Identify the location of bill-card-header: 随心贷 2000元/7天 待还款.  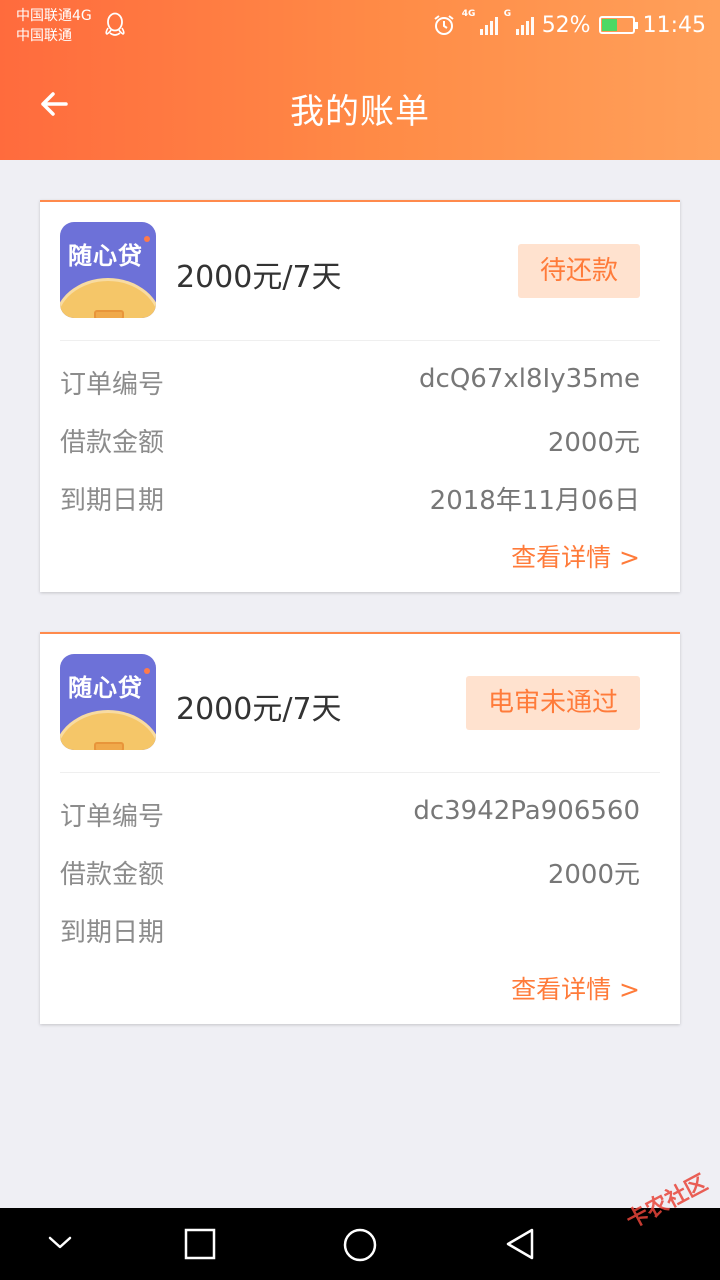
(360, 271).